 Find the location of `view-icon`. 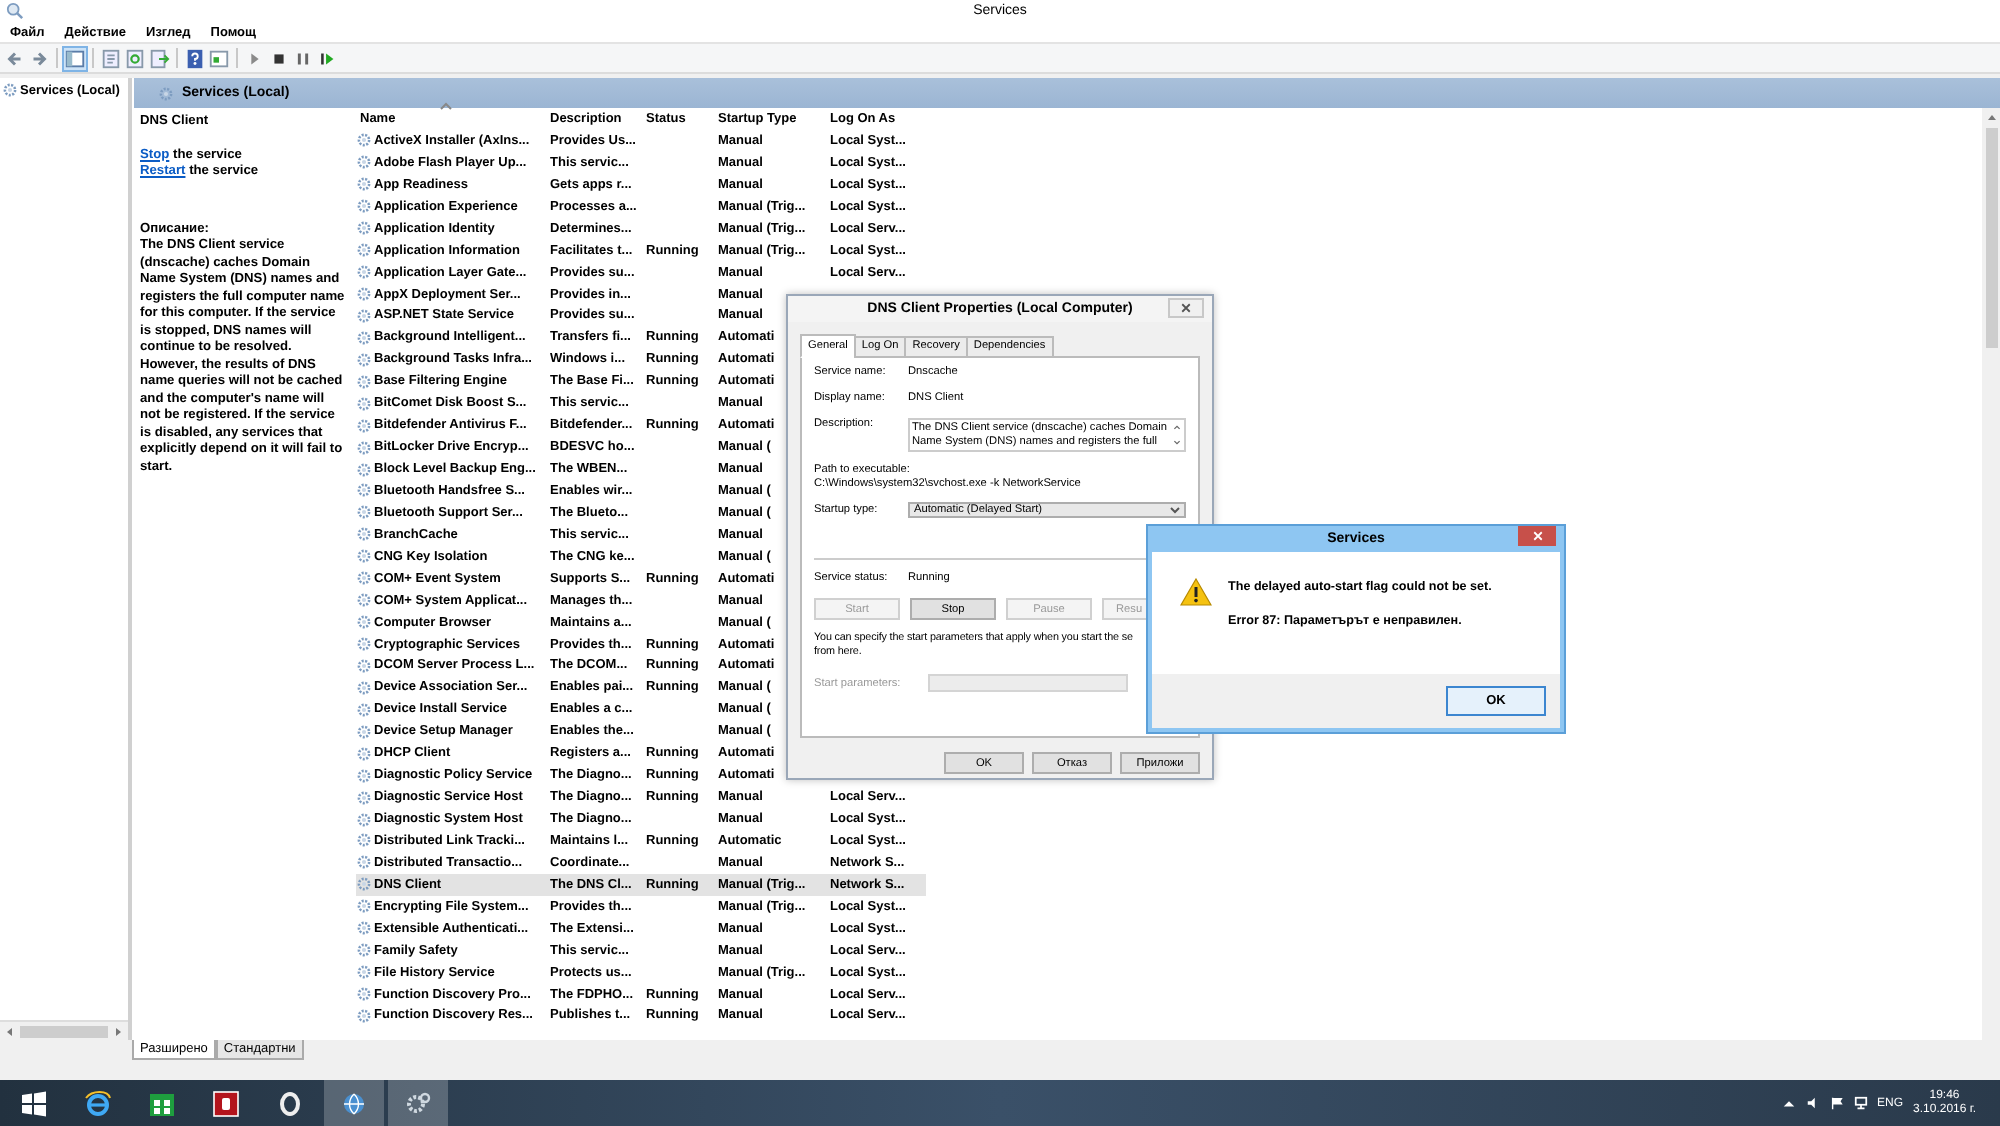

view-icon is located at coordinates (219, 58).